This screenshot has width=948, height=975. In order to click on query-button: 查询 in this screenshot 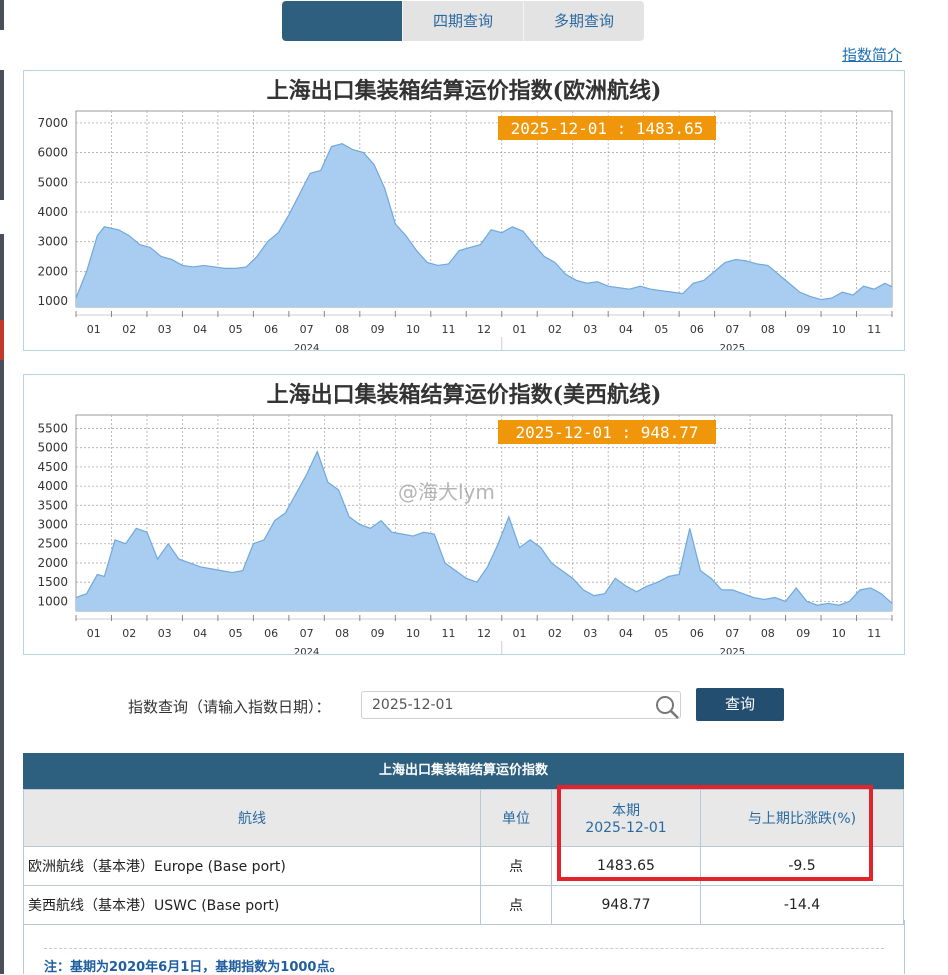, I will do `click(740, 704)`.